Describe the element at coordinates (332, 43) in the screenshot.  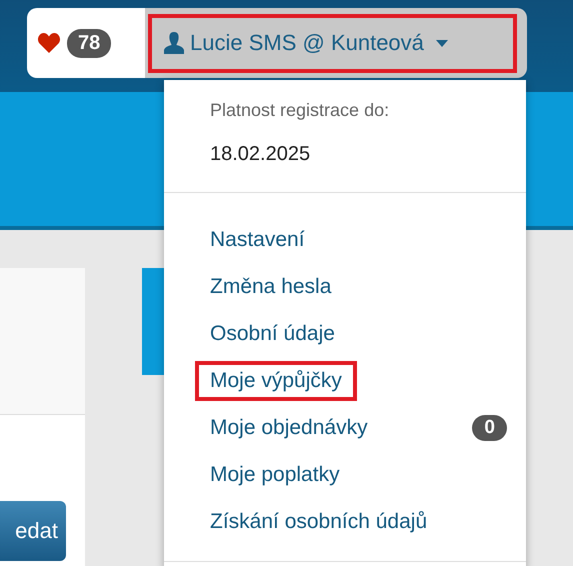
I see `user-menu-button: Lucie SMS @ Kunteová` at that location.